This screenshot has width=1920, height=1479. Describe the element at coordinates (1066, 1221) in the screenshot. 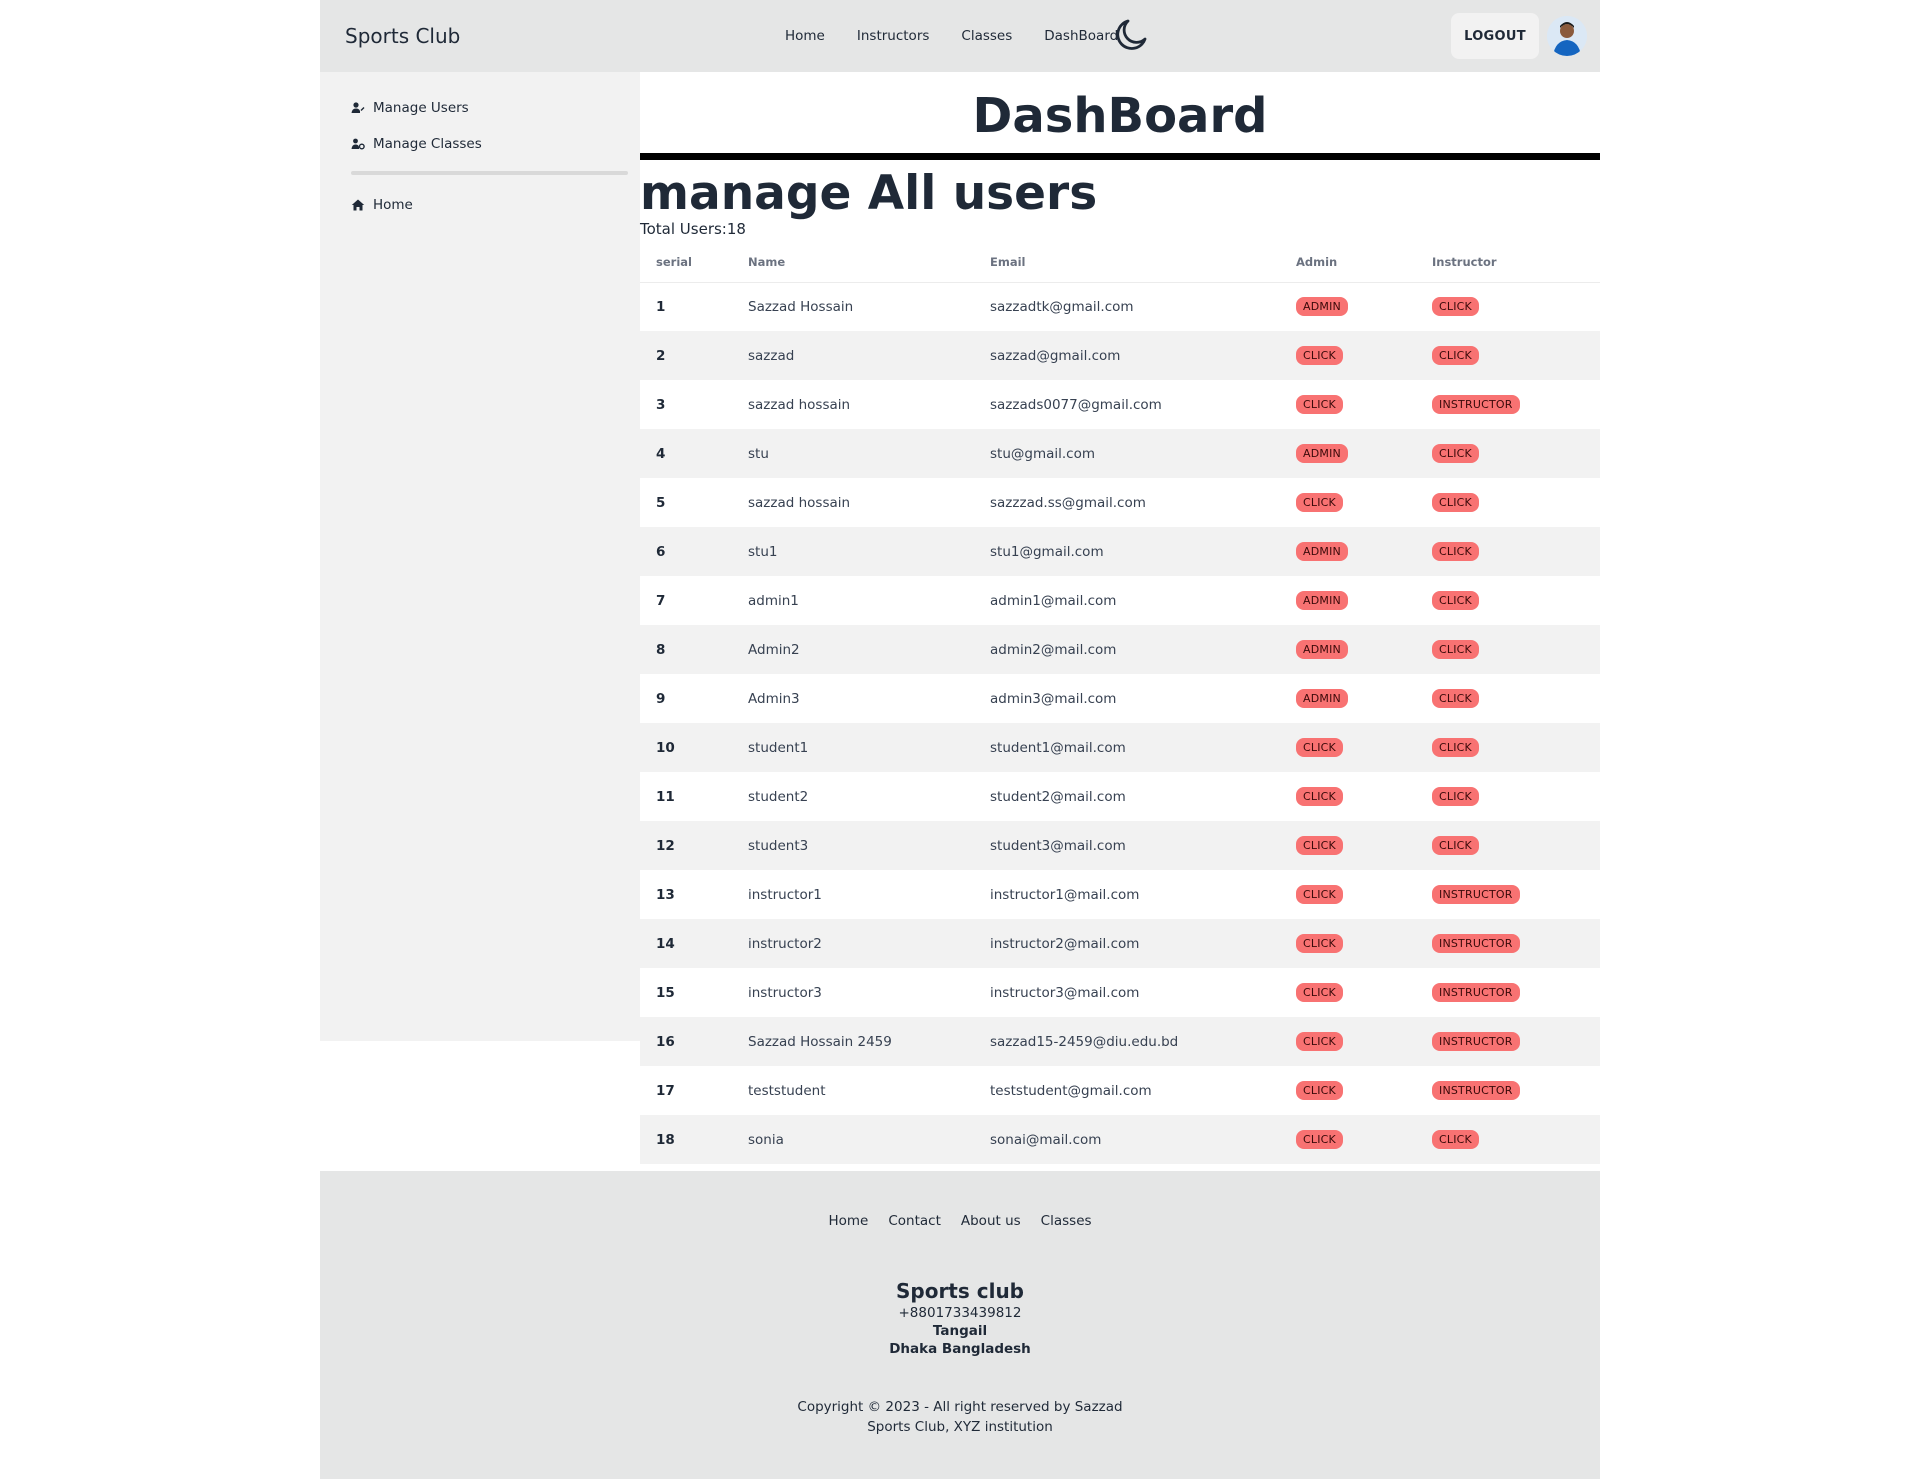

I see `footer-link-classes: Classes` at that location.